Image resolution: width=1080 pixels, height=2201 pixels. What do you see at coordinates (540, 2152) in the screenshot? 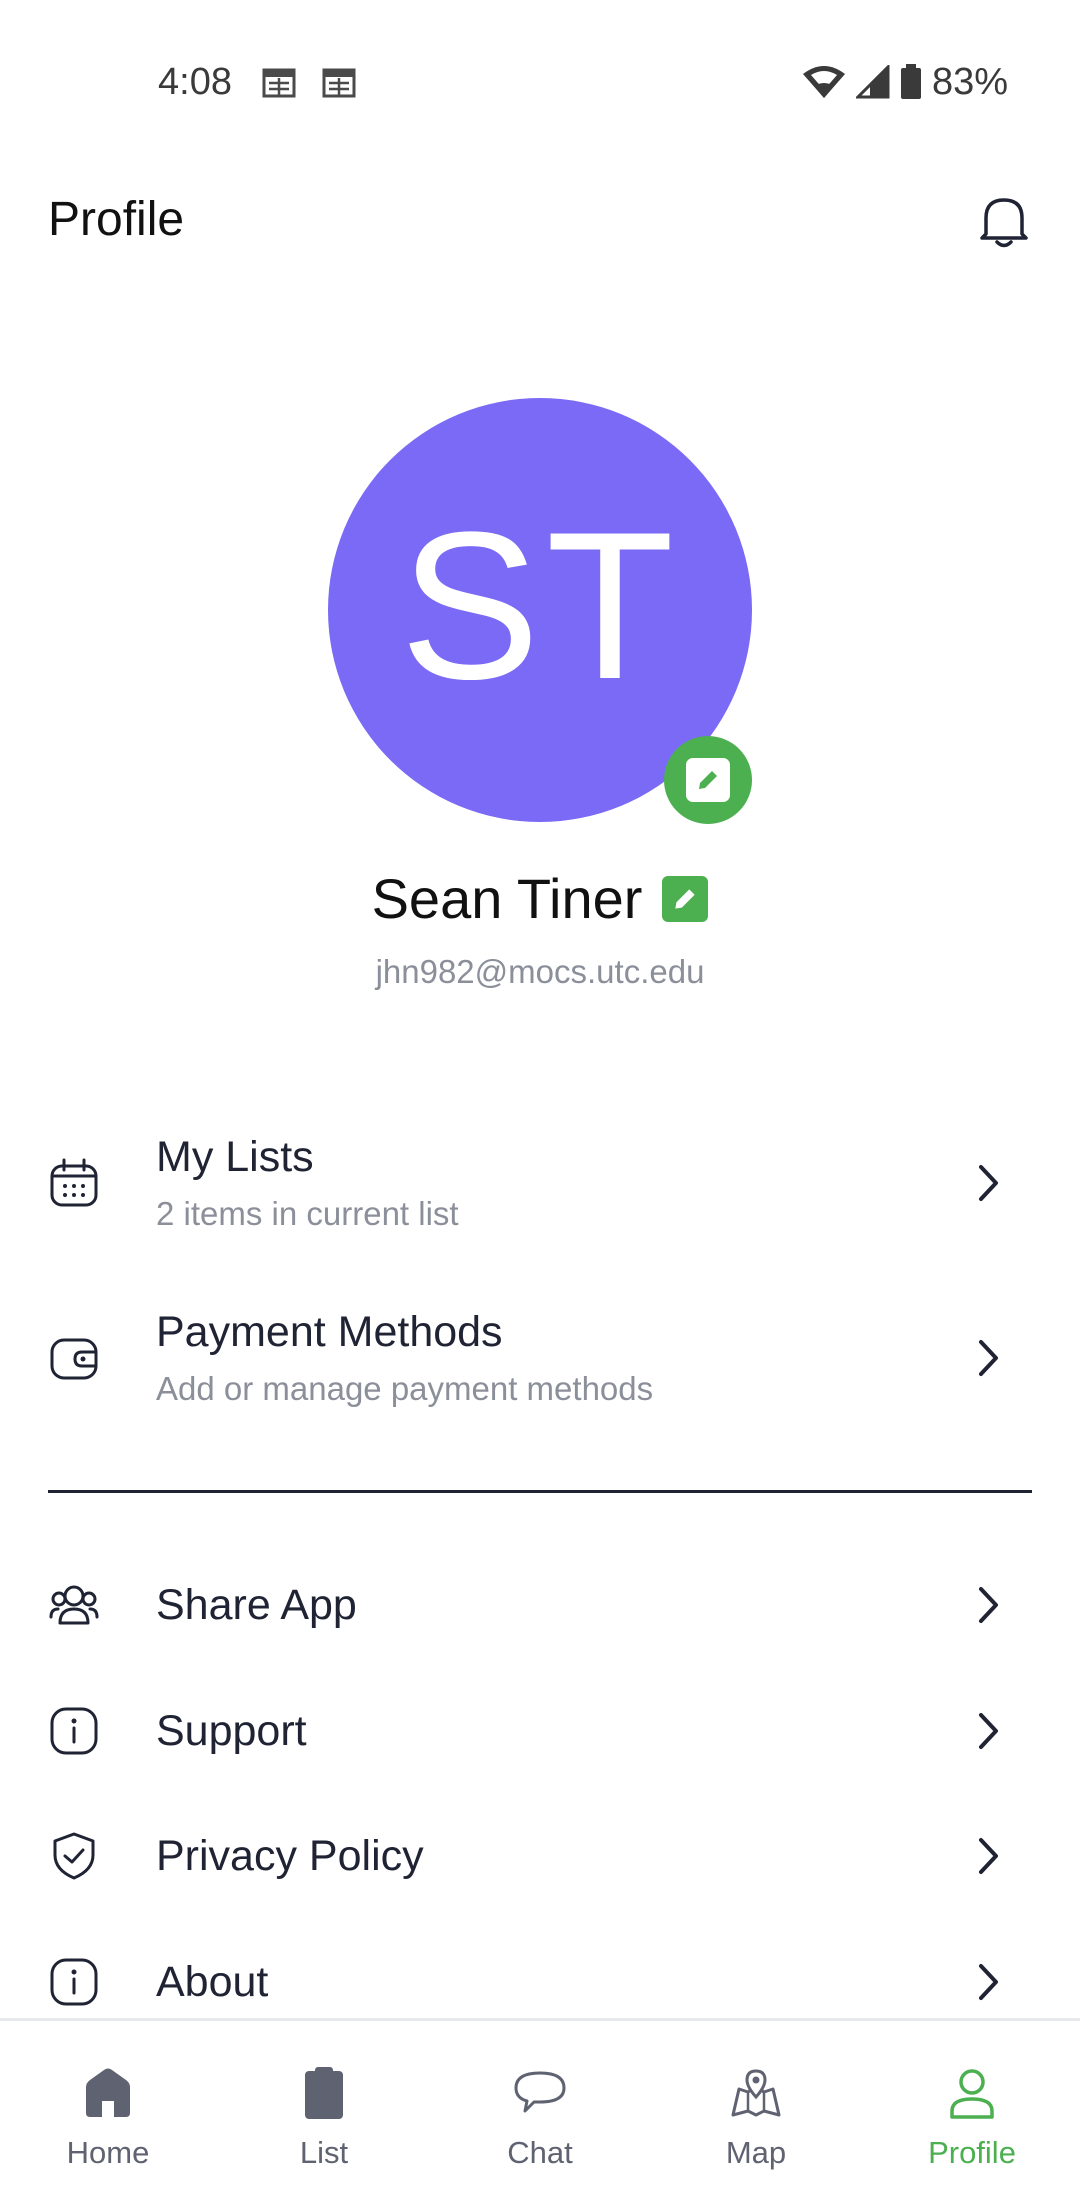
I see `nav-label: Chat` at bounding box center [540, 2152].